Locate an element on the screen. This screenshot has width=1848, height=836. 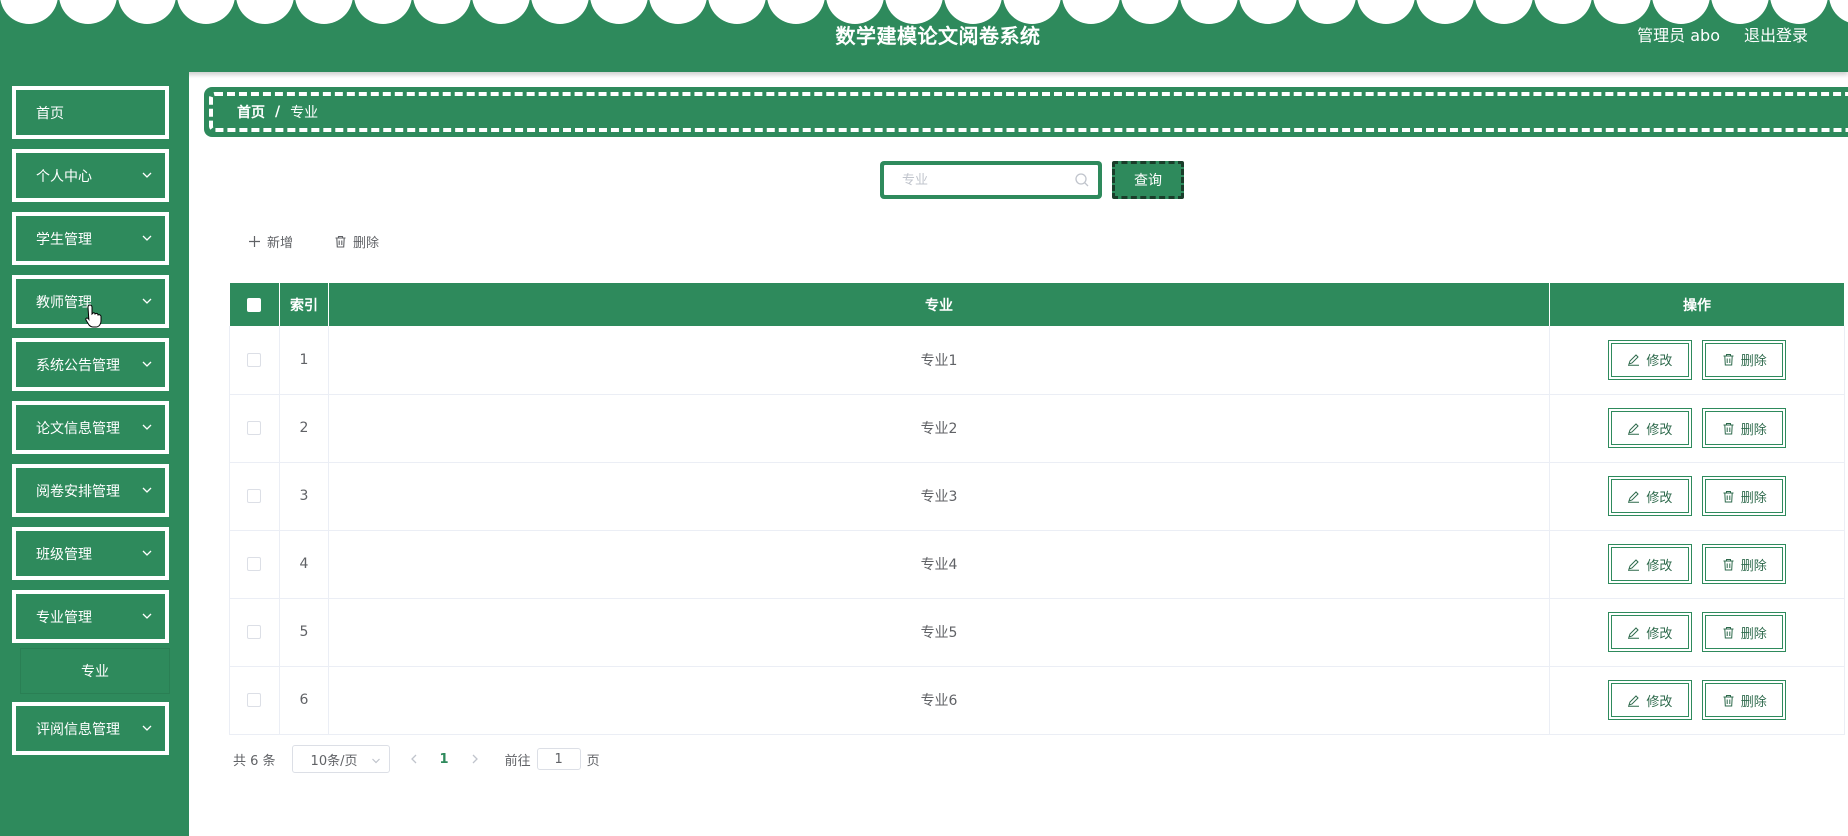
row-major: 专业6 is located at coordinates (939, 700).